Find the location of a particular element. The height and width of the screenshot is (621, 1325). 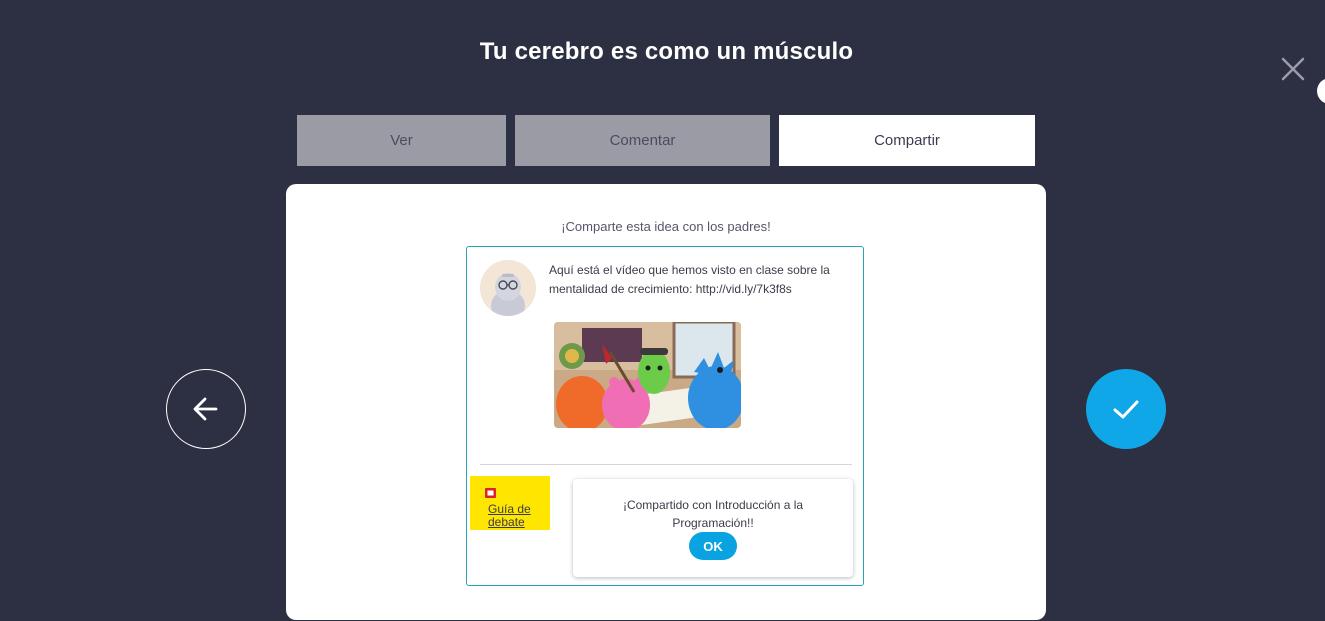

edge-widget is located at coordinates (1321, 91).